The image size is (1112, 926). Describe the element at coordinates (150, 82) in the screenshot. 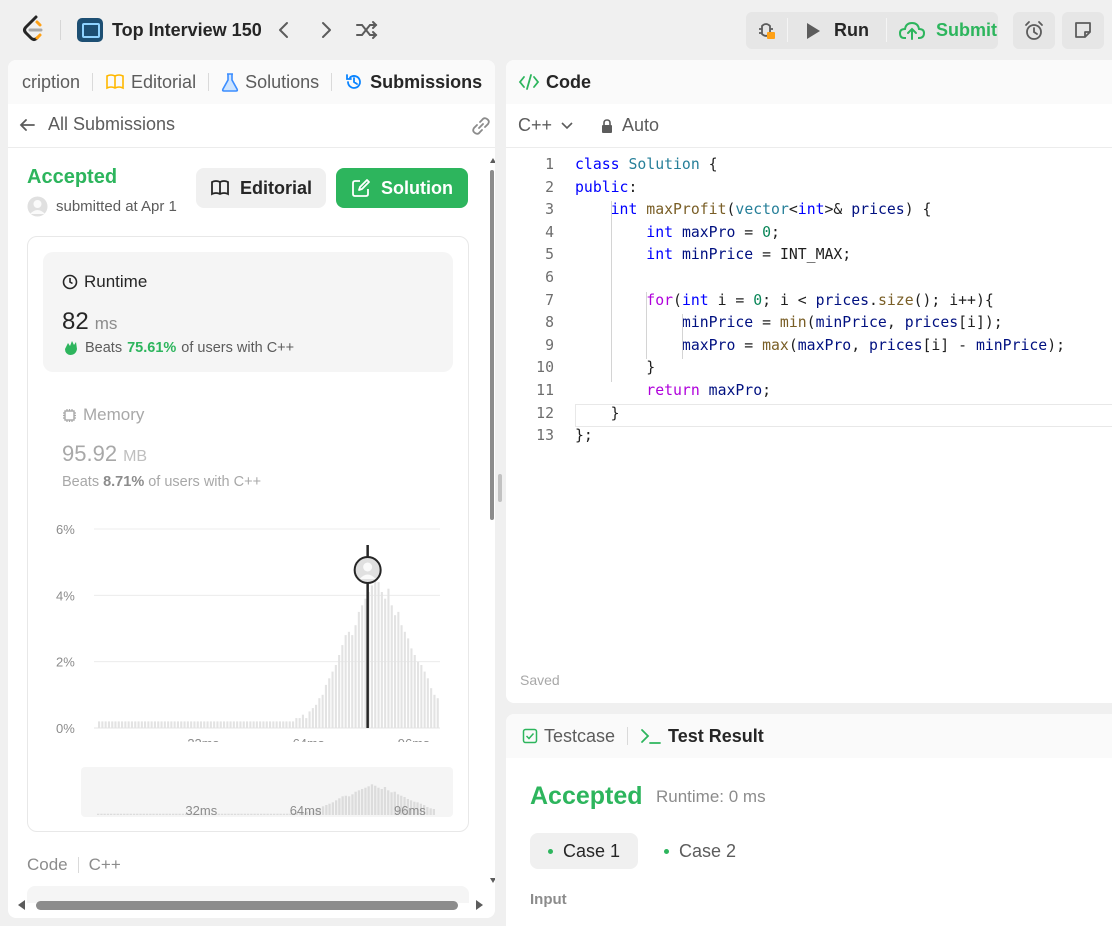

I see `tab-editorial: Editorial` at that location.